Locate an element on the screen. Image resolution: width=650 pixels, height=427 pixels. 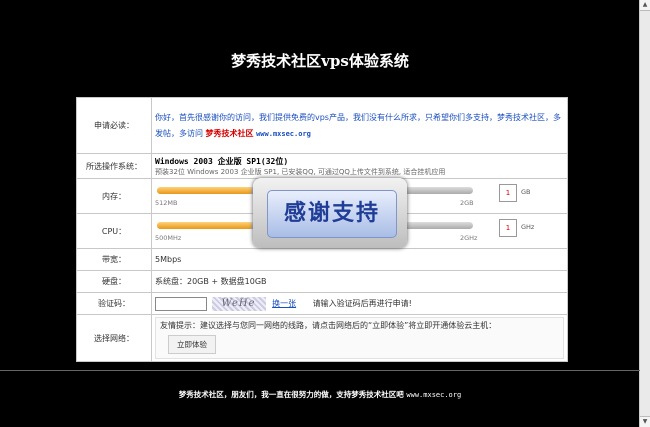
bandwidth-label: 带宽： is located at coordinates (114, 259).